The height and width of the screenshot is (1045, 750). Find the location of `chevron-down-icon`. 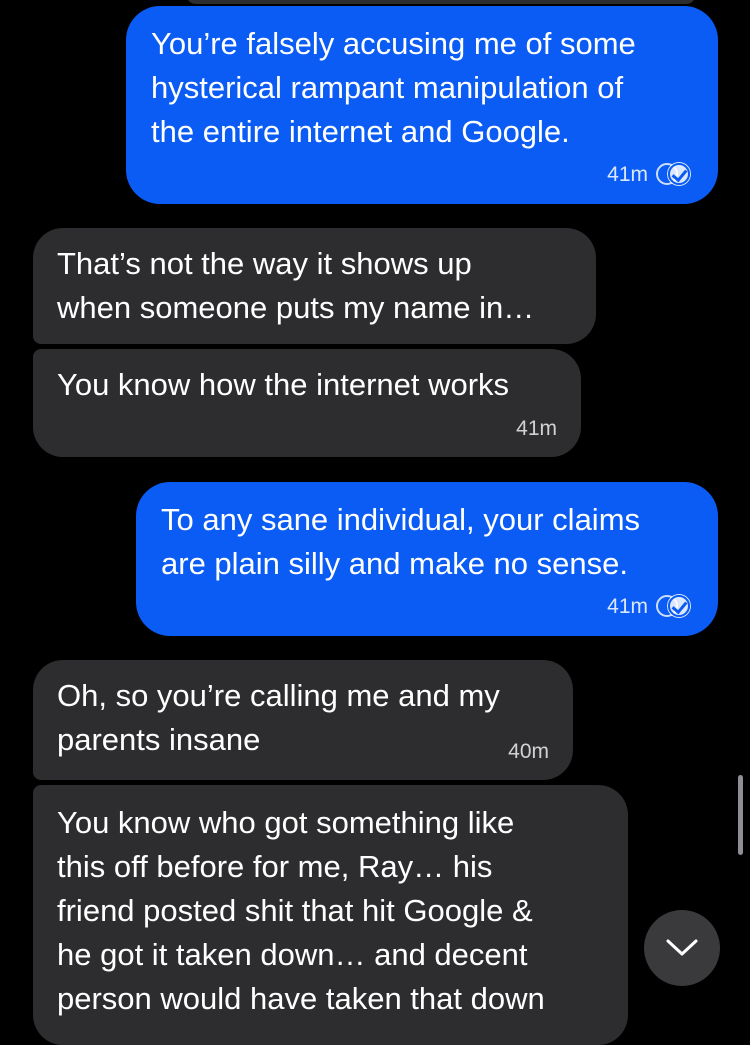

chevron-down-icon is located at coordinates (682, 948).